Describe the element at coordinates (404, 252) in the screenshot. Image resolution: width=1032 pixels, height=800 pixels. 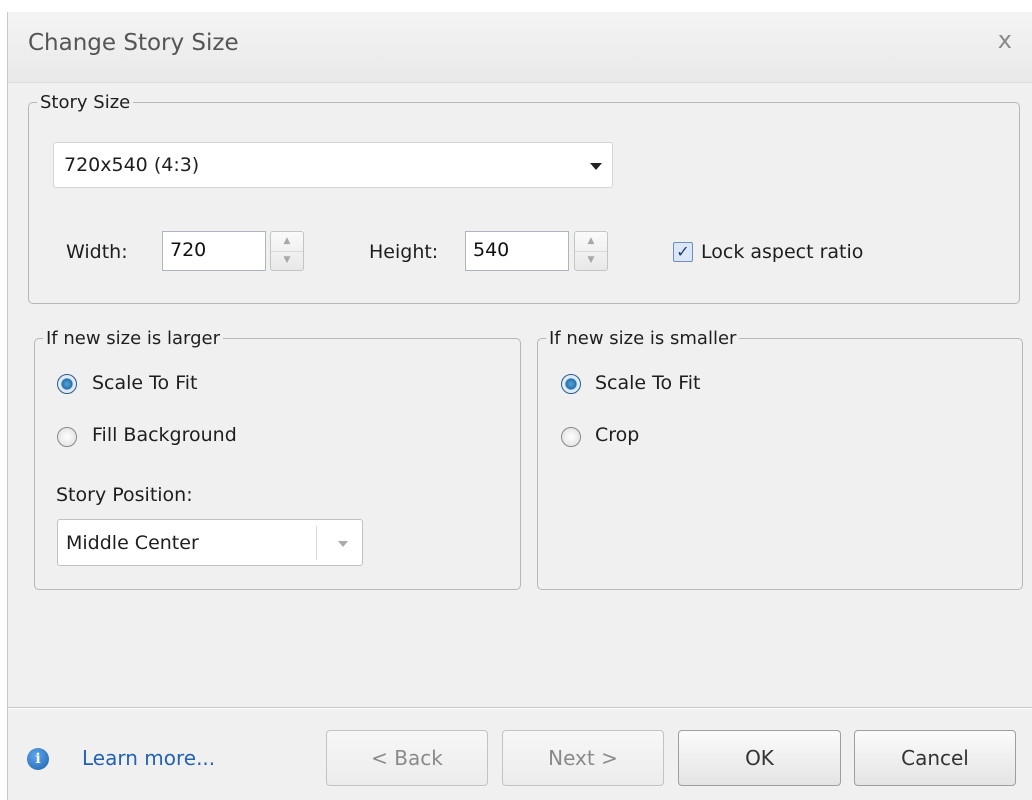
I see `height-label: Height:` at that location.